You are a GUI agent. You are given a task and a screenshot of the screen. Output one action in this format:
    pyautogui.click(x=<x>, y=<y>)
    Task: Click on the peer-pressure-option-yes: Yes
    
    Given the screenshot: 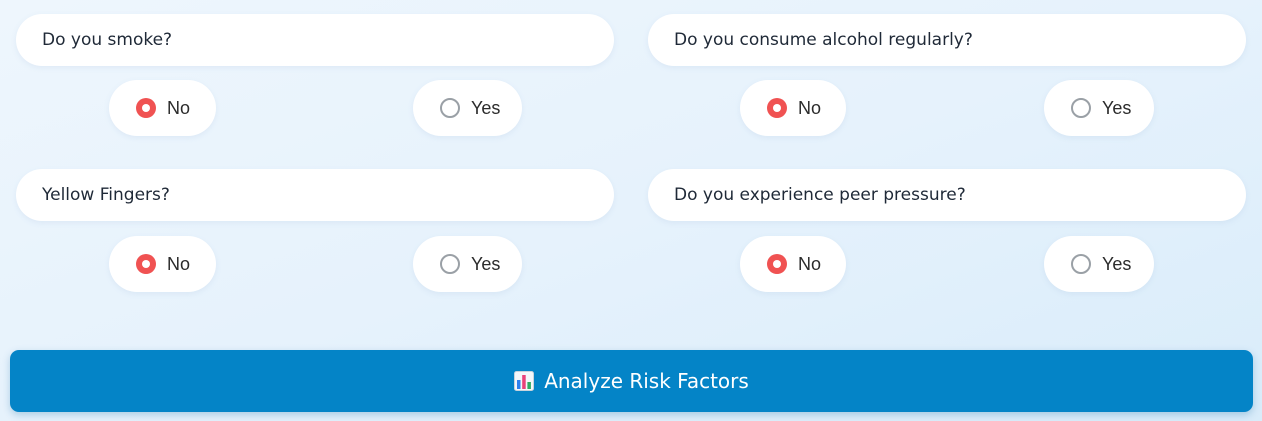 What is the action you would take?
    pyautogui.click(x=1099, y=264)
    